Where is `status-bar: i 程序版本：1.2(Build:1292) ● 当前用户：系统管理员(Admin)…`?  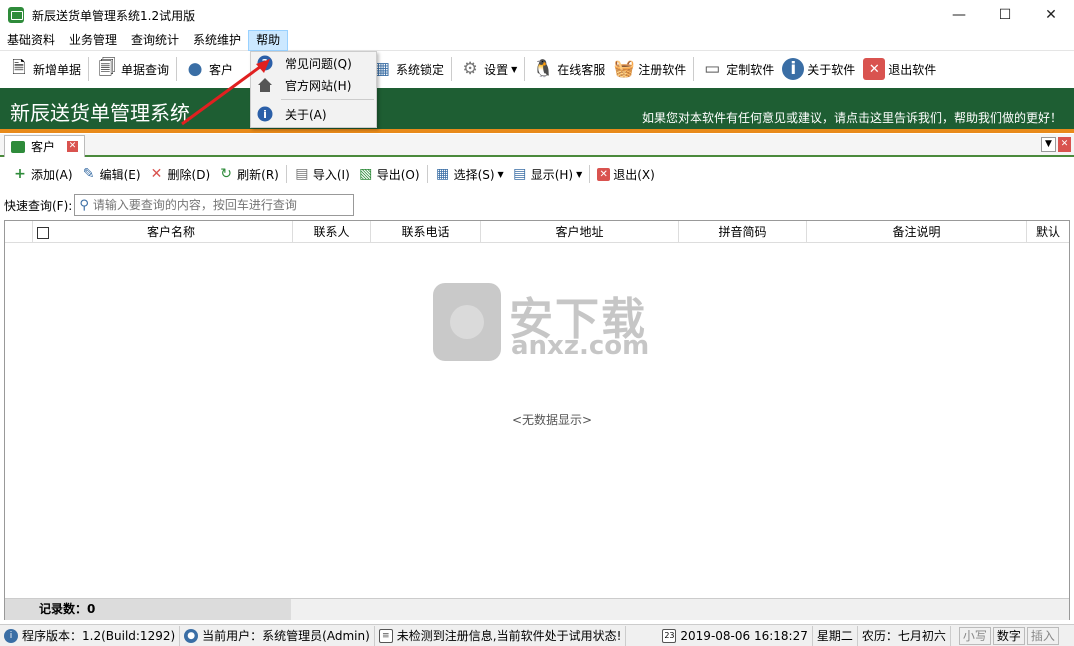
status-bar: i 程序版本：1.2(Build:1292) ● 当前用户：系统管理员(Admin)… is located at coordinates (537, 635).